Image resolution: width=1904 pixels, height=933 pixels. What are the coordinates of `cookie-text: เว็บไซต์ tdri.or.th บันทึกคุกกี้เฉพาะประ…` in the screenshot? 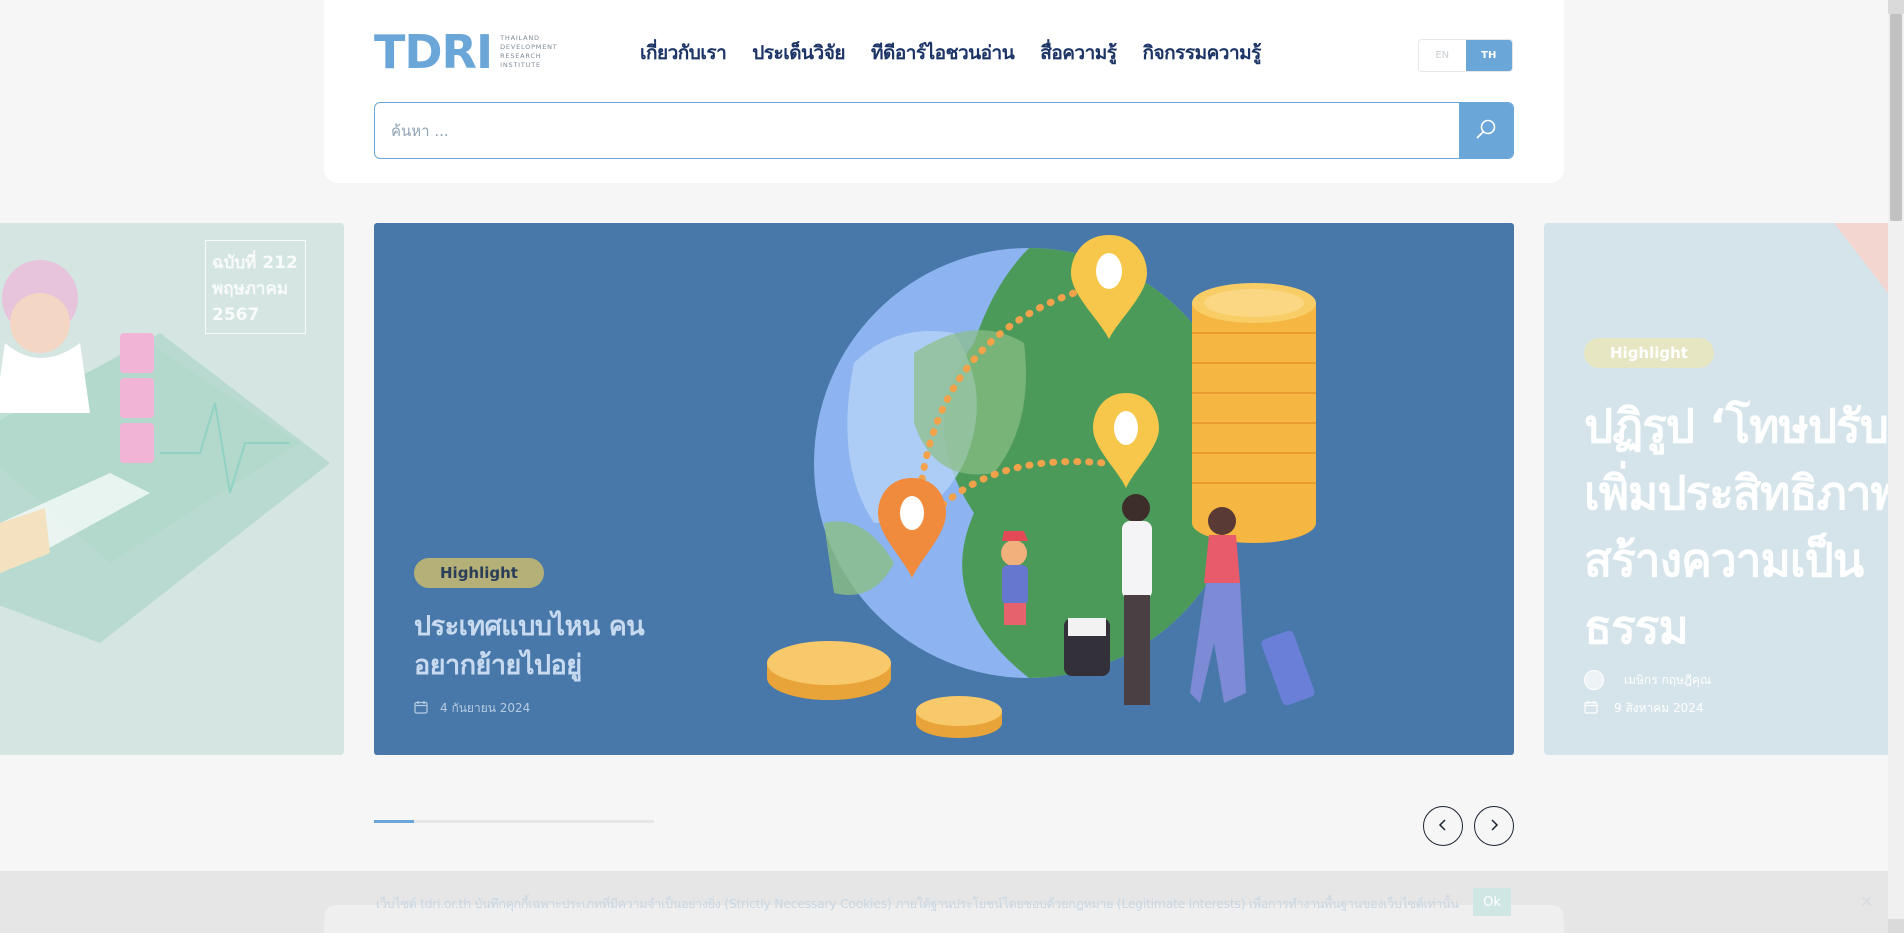 It's located at (917, 903).